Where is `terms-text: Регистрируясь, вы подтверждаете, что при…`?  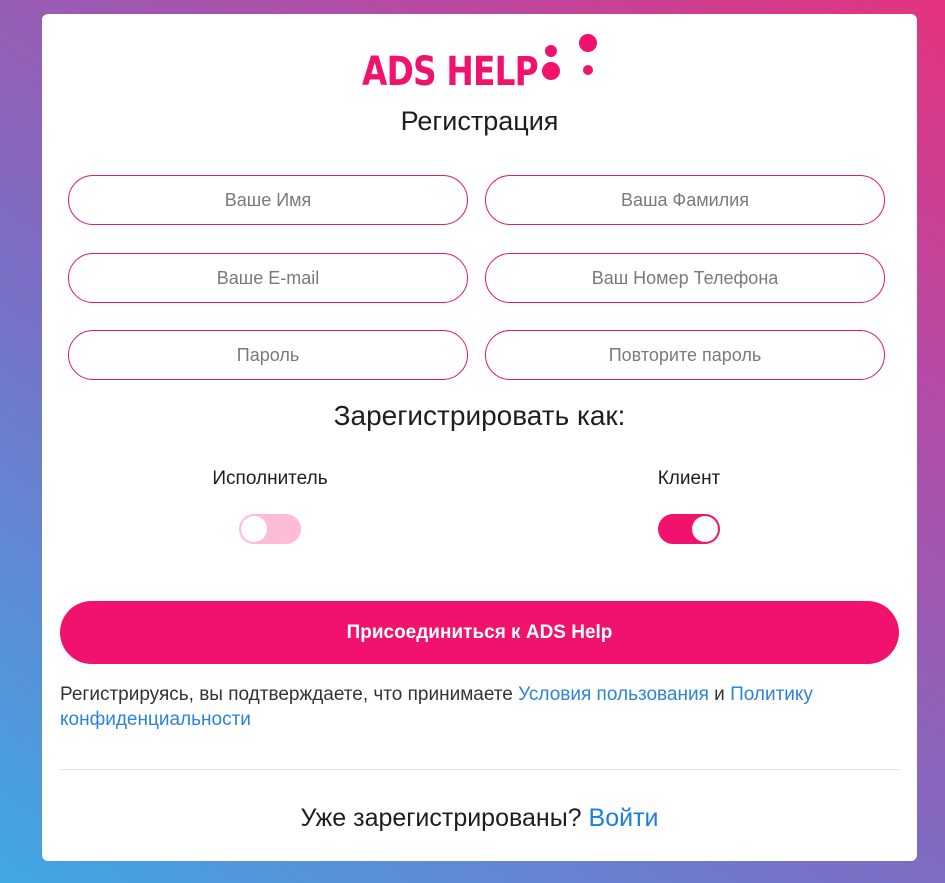 terms-text: Регистрируясь, вы подтверждаете, что при… is located at coordinates (470, 707).